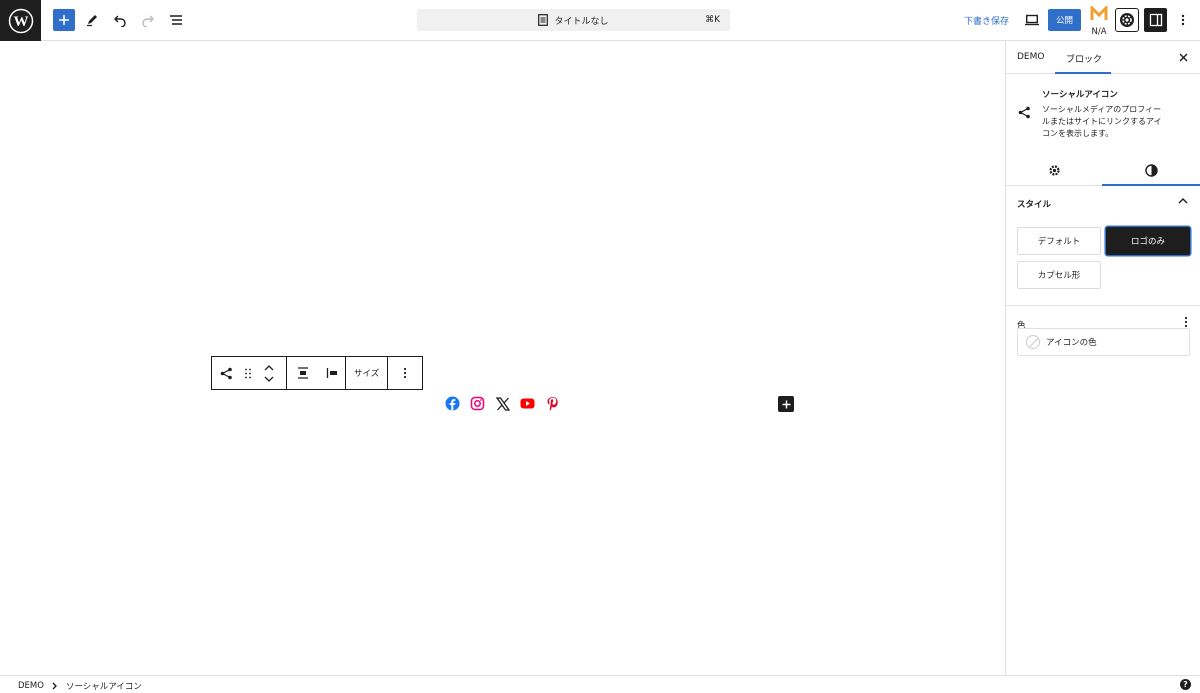  Describe the element at coordinates (600, 684) in the screenshot. I see `footer-bar: DEMO ソーシャルアイコン ?` at that location.